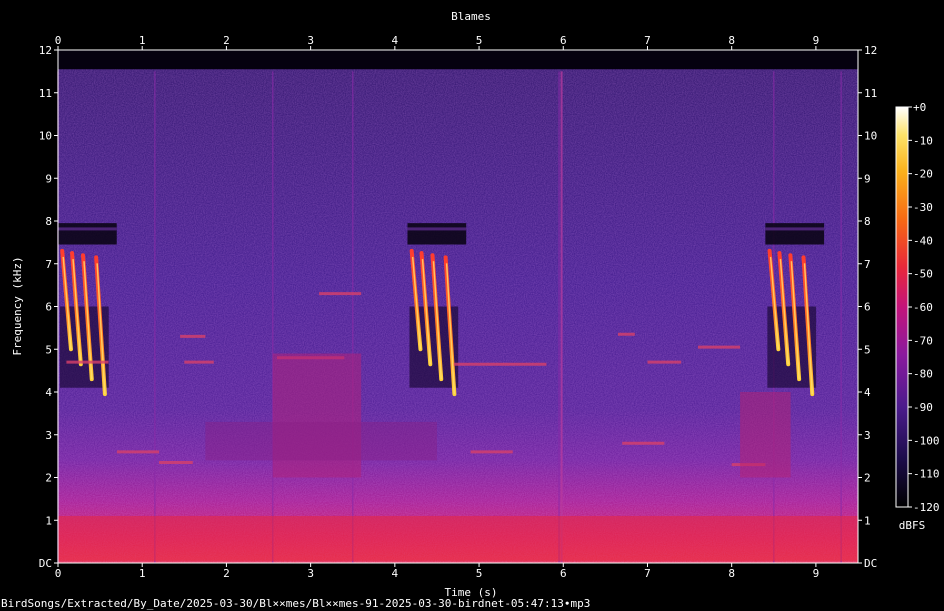  I want to click on y-tick-label-left: 3, so click(48, 435).